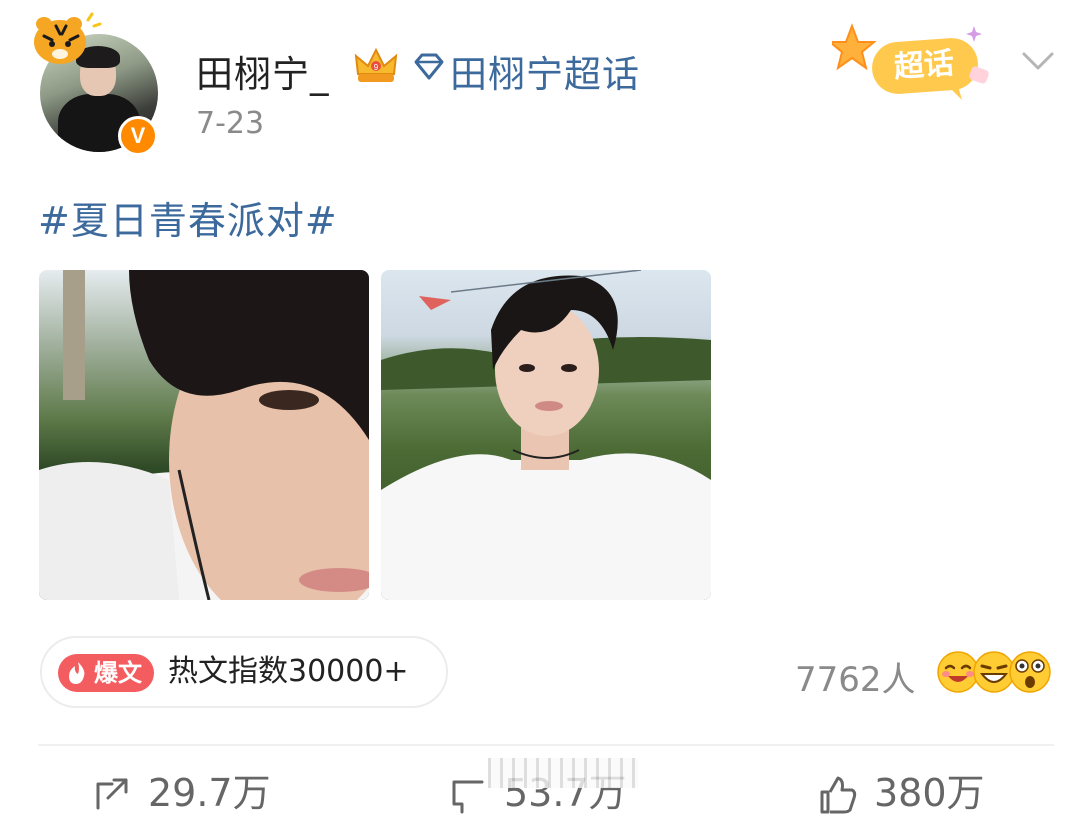 The width and height of the screenshot is (1092, 816). I want to click on super-topic-link: 田栩宁超话, so click(545, 71).